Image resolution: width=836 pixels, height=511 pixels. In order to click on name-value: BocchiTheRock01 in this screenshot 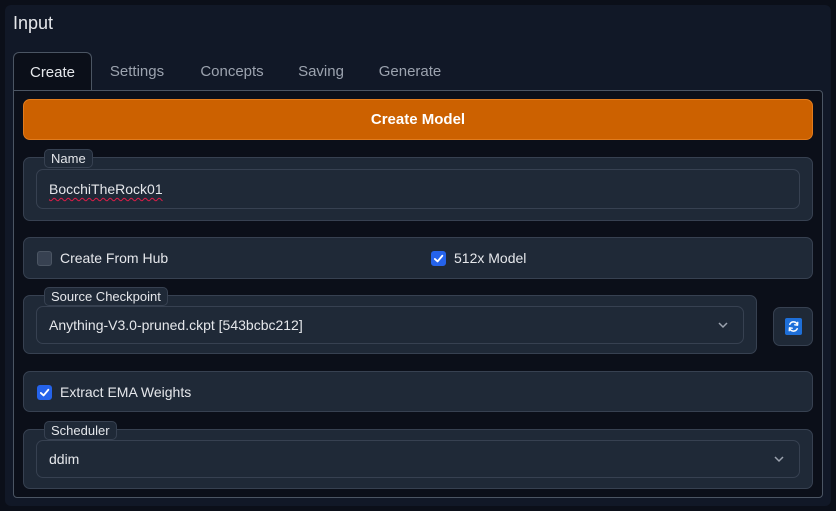, I will do `click(106, 189)`.